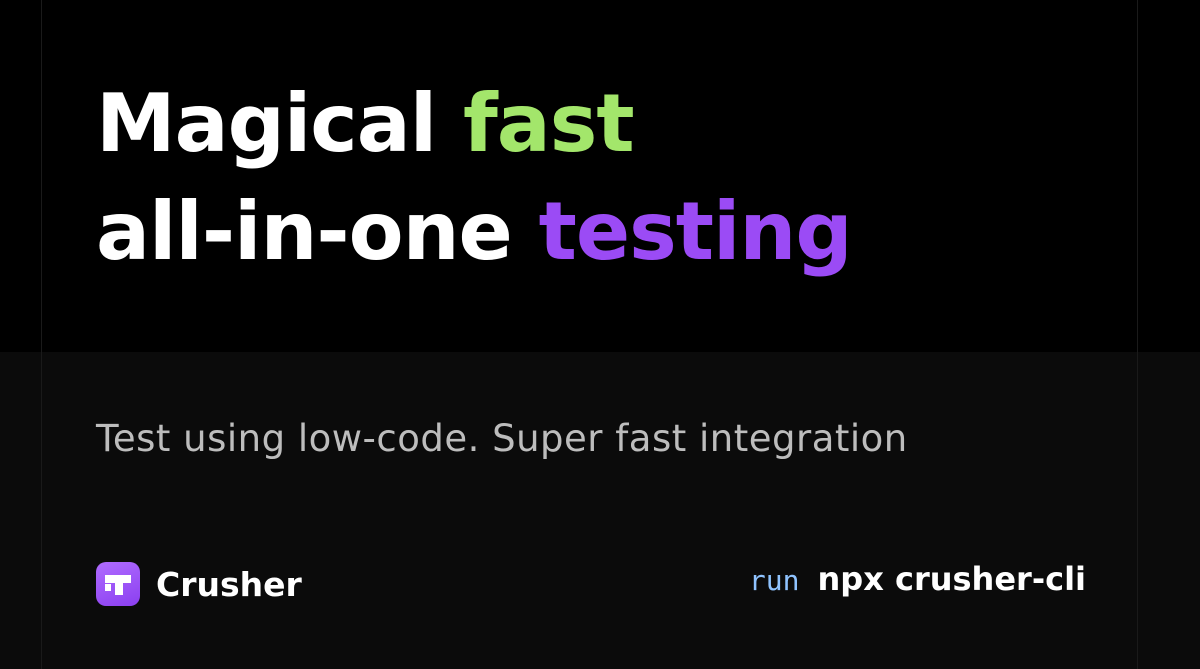 This screenshot has width=1200, height=669. Describe the element at coordinates (548, 123) in the screenshot. I see `headline-accent-fast: fast` at that location.